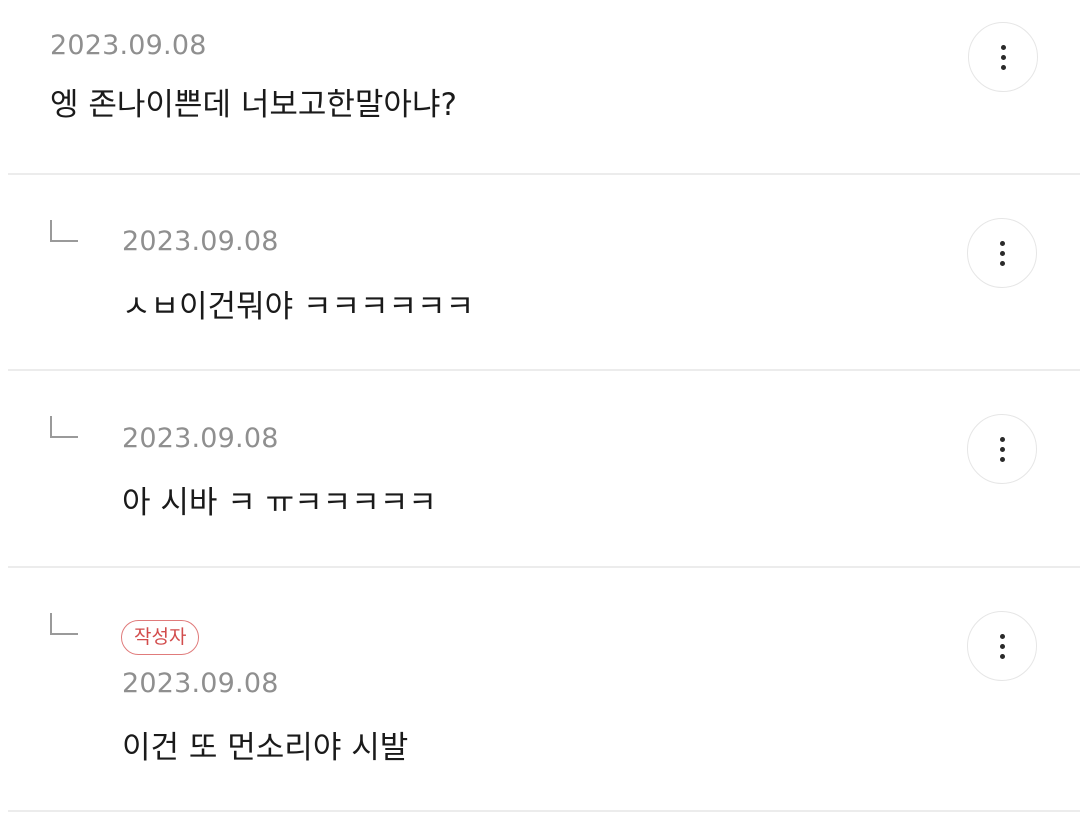  I want to click on comment-text: 아 시바 ㅋ ㅠㅋㅋㅋㅋㅋ, so click(279, 503).